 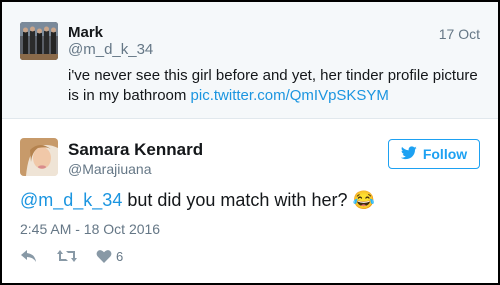 What do you see at coordinates (290, 95) in the screenshot?
I see `quoted-pic-link: pic.twitter.com/QmIVpSKSYM` at bounding box center [290, 95].